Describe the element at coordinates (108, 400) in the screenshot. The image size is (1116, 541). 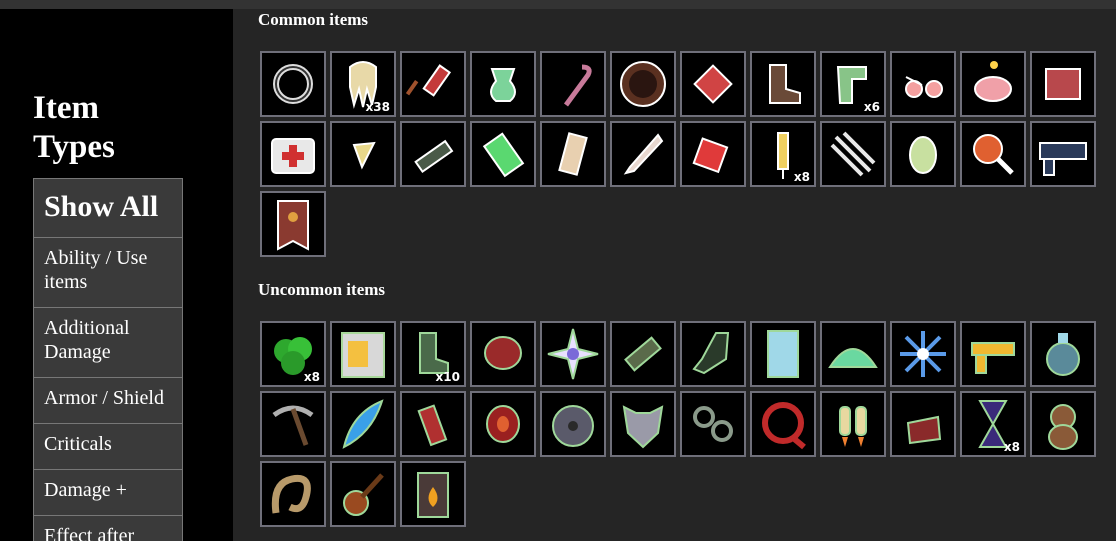
I see `filter-armor-shield: Armor / Shield` at that location.